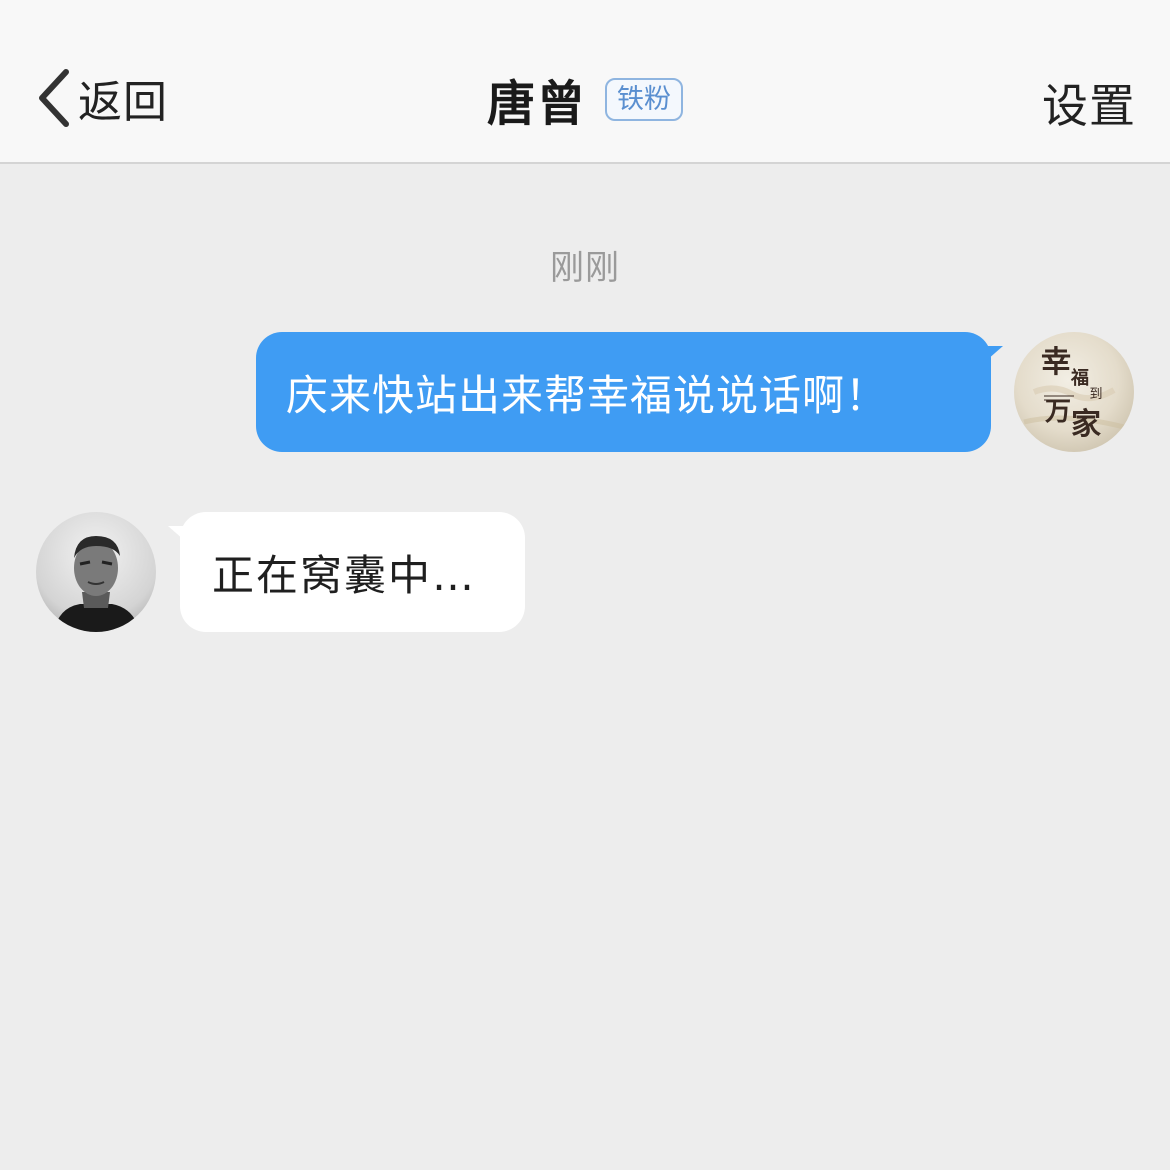 Image resolution: width=1170 pixels, height=1170 pixels. I want to click on nav-bar: 返回 唐曾 铁粉 设置, so click(585, 82).